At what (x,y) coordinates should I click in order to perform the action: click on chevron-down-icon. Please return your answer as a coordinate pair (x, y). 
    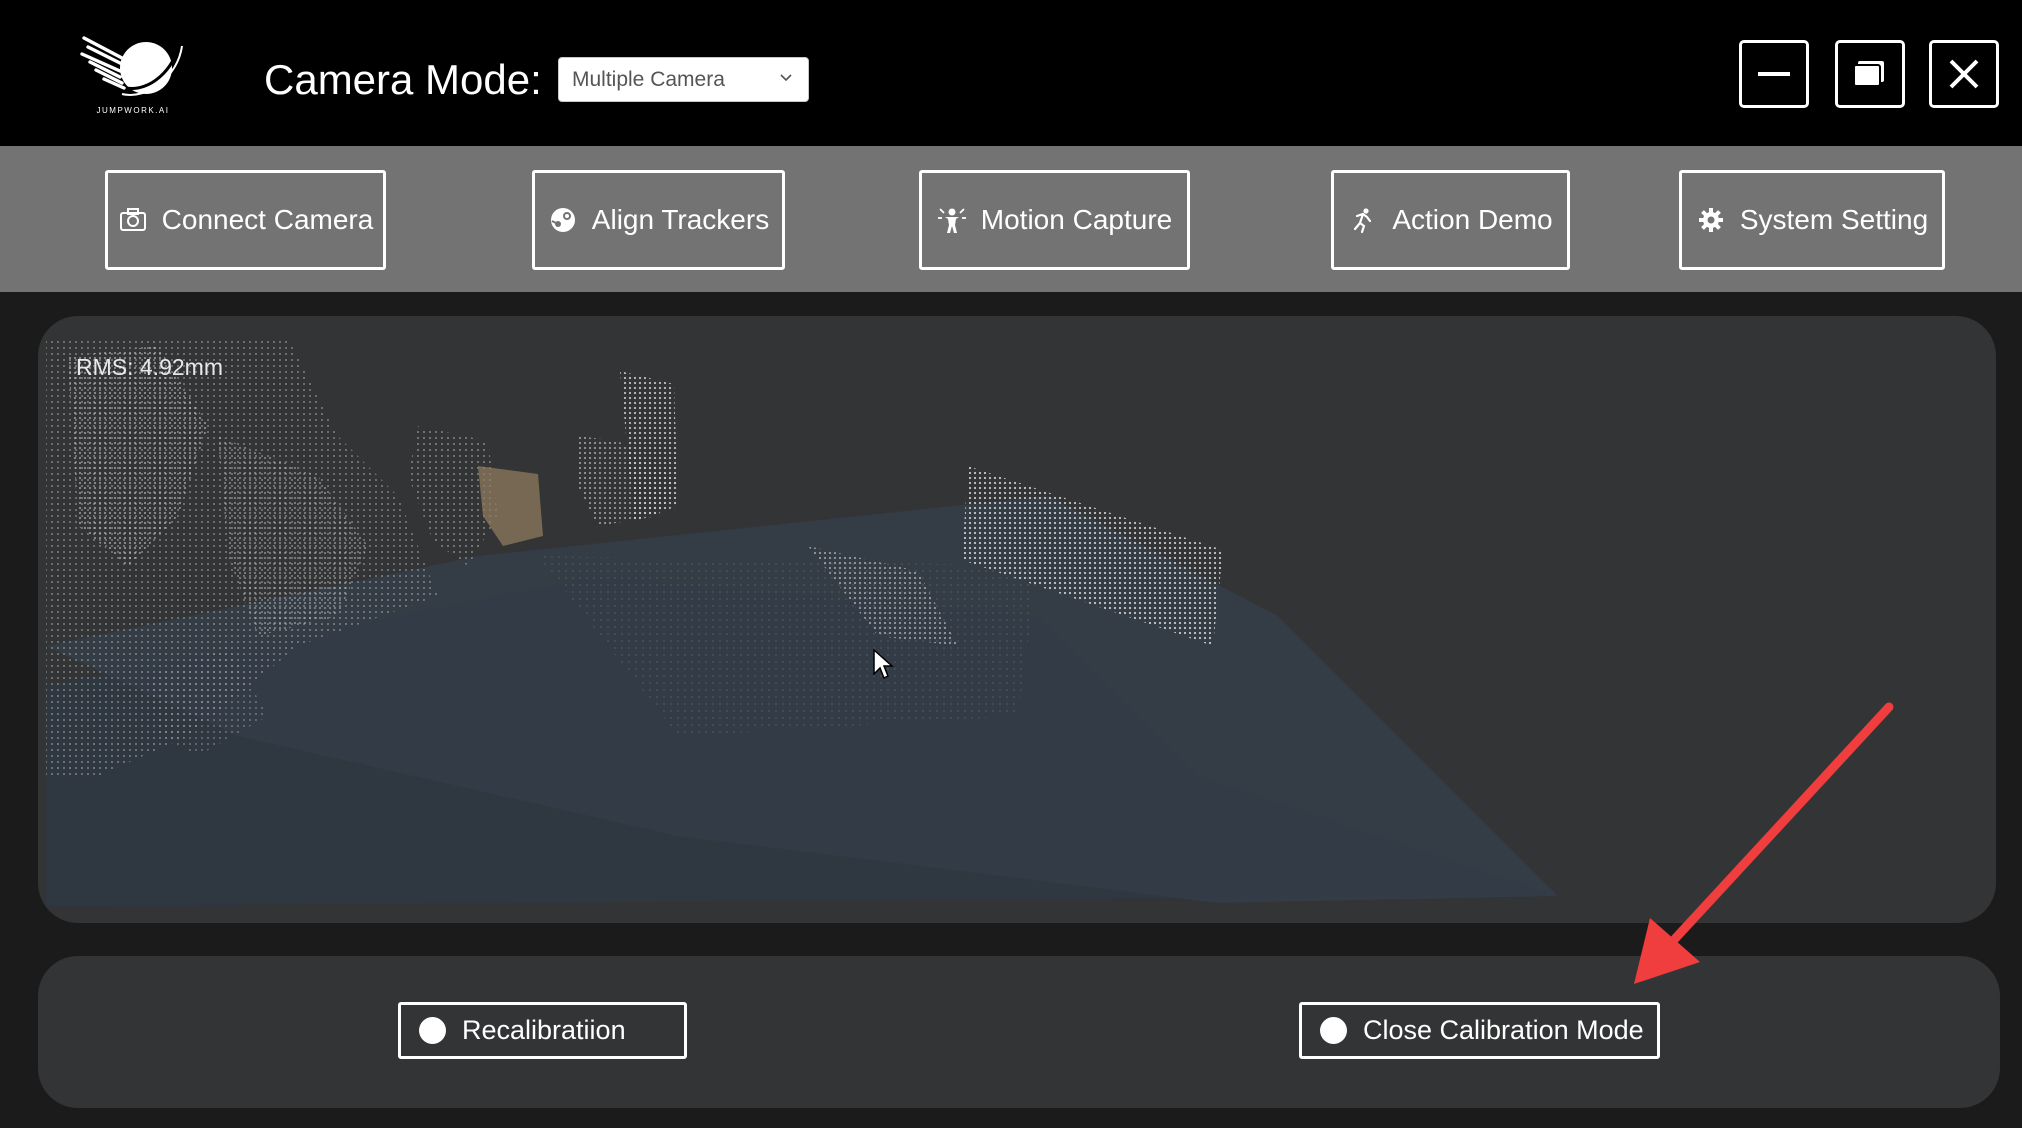
    Looking at the image, I should click on (786, 78).